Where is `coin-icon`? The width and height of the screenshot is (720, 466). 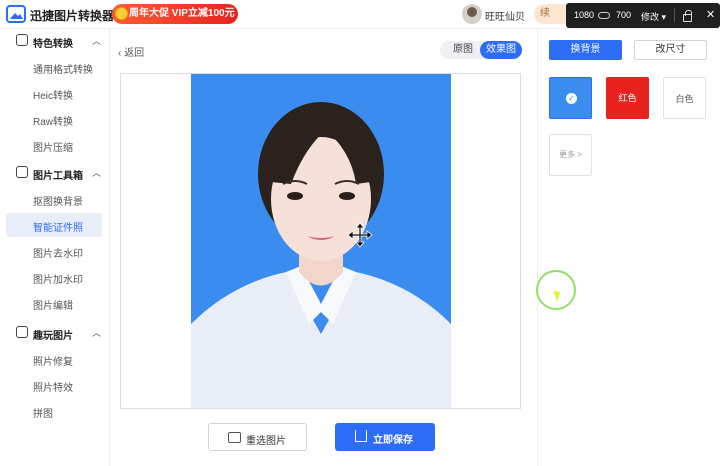
coin-icon is located at coordinates (121, 13).